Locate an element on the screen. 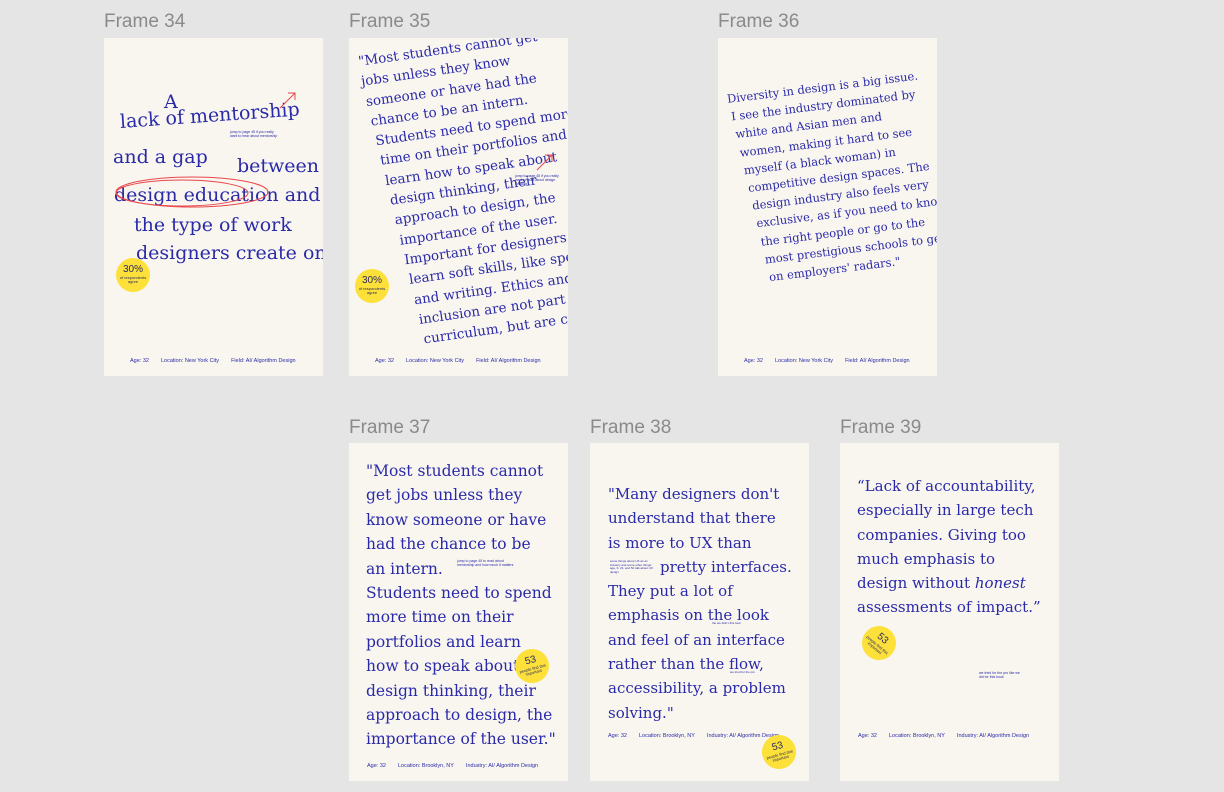  quote-line: approach to design, the is located at coordinates (459, 715).